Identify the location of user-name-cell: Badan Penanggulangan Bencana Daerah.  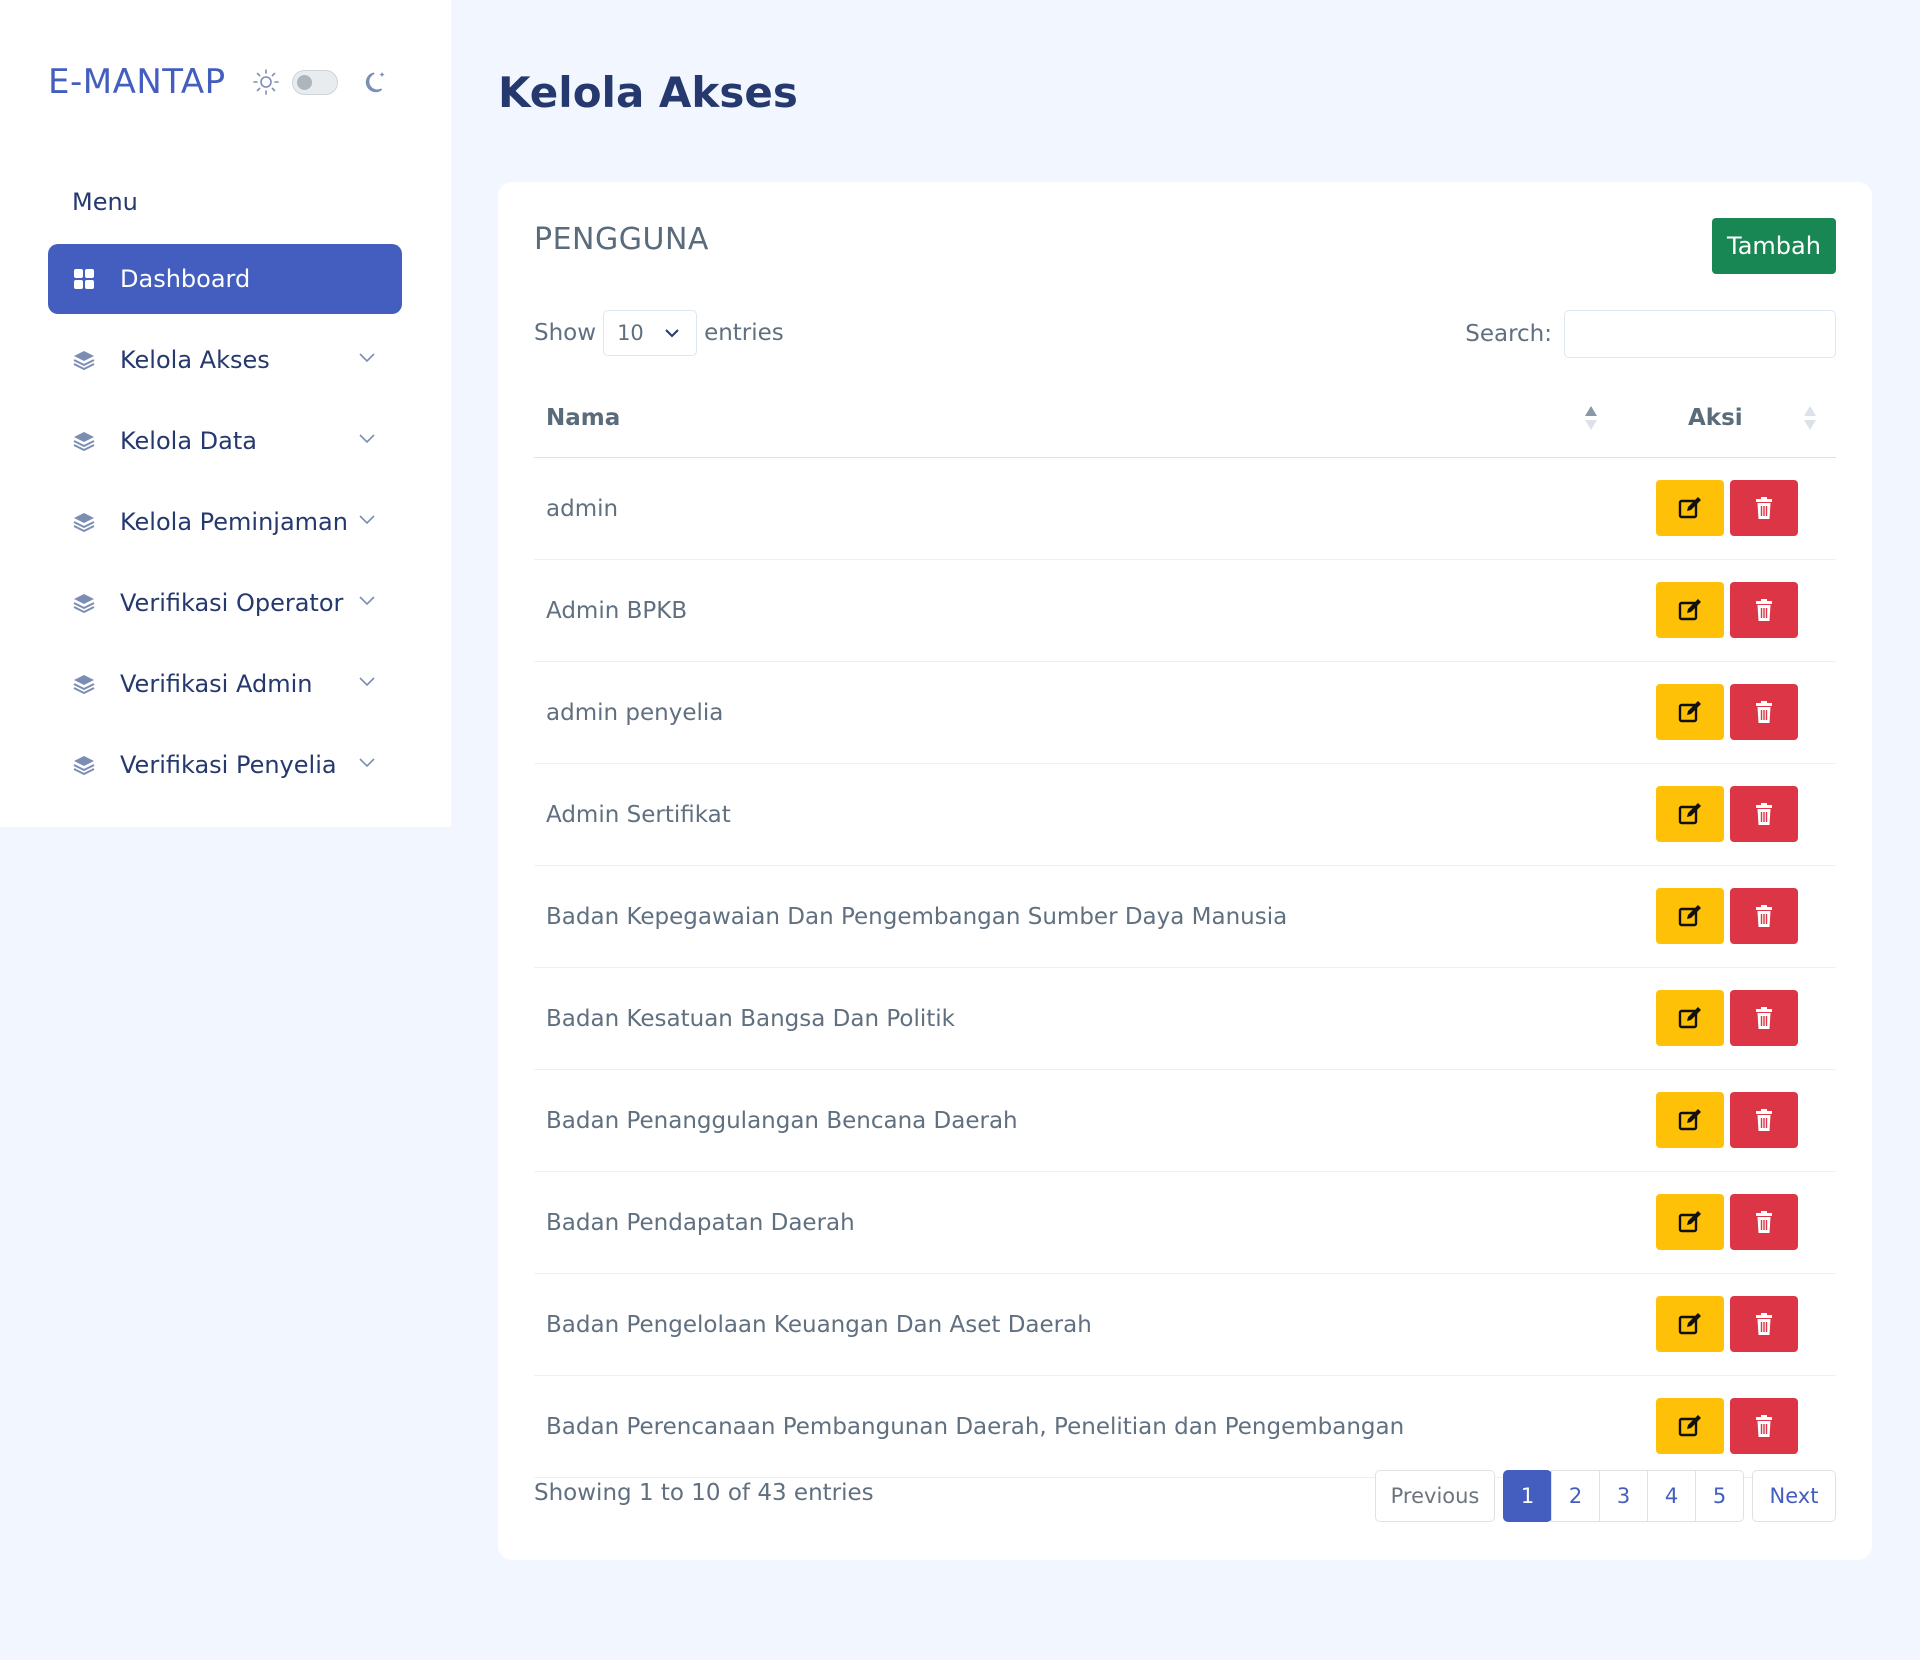
(782, 1120).